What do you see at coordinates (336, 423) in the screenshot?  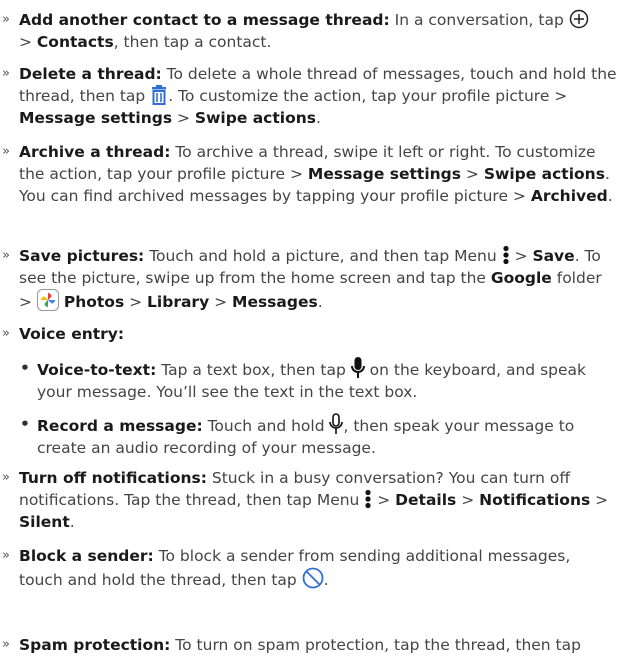 I see `microphone-outline-icon` at bounding box center [336, 423].